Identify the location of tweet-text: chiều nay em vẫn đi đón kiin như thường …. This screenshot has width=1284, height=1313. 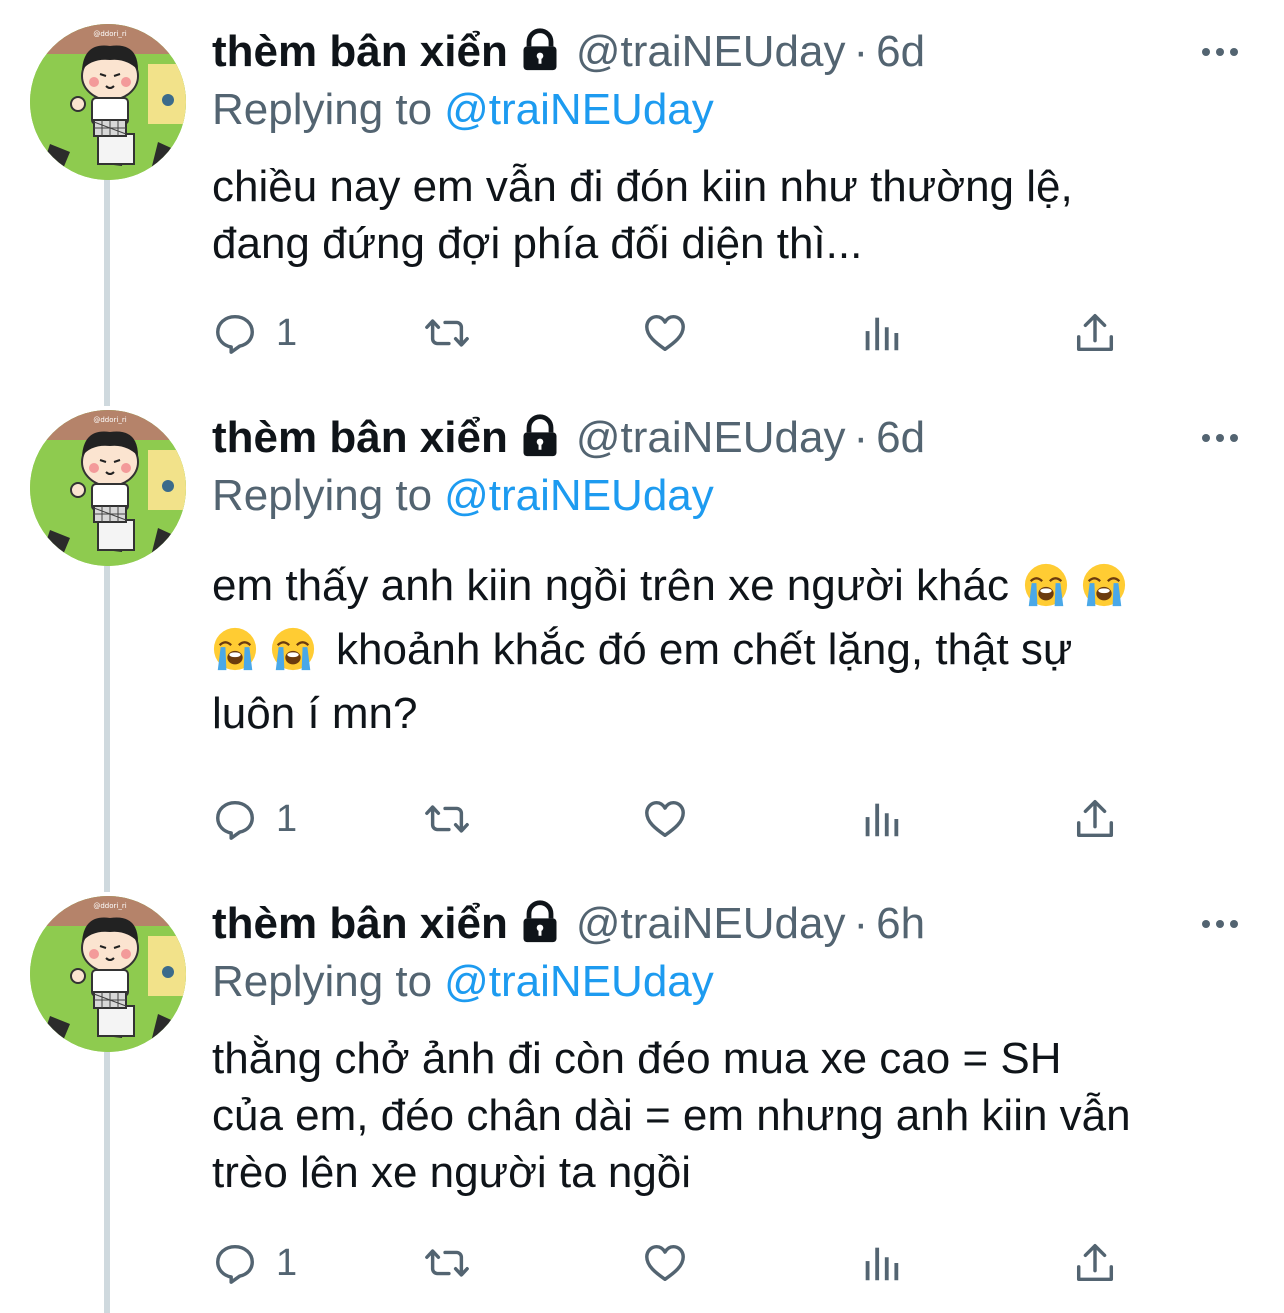
(732, 215).